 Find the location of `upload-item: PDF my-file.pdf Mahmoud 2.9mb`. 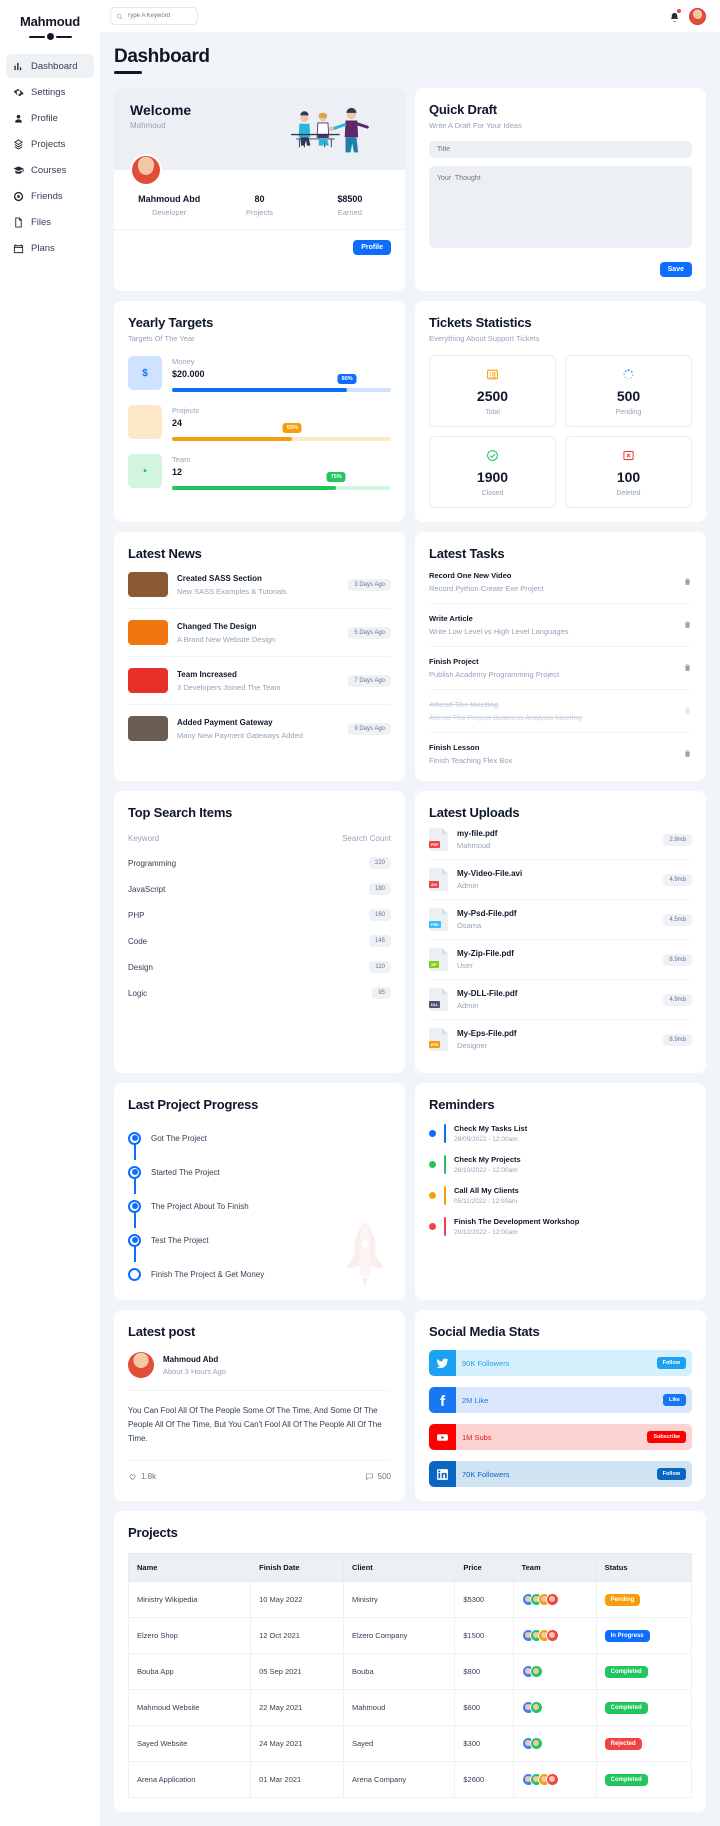

upload-item: PDF my-file.pdf Mahmoud 2.9mb is located at coordinates (560, 840).